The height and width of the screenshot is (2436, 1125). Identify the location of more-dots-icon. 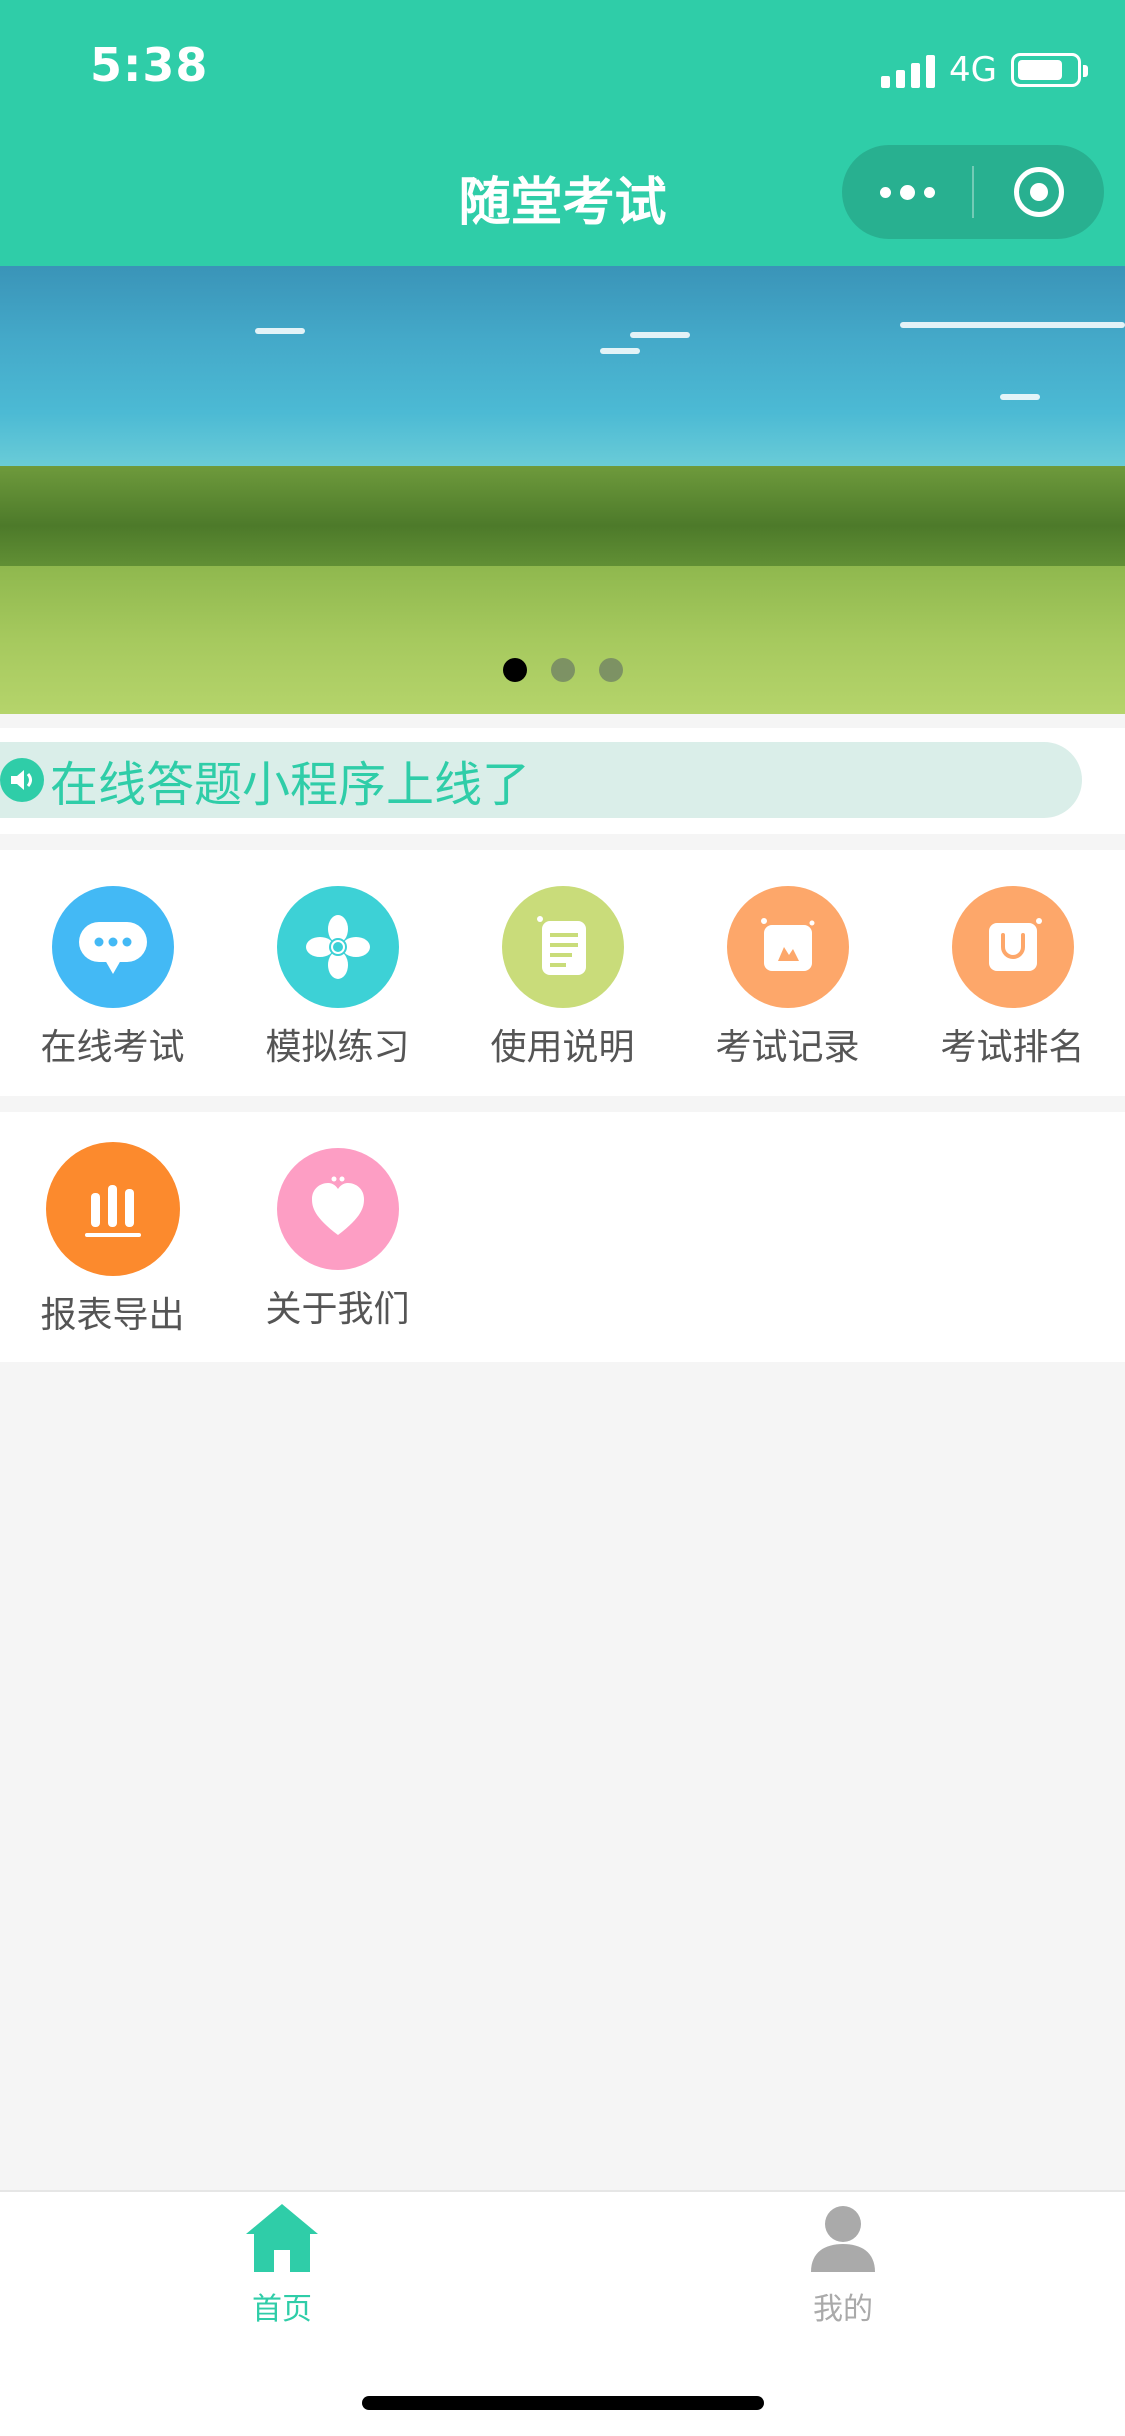
(907, 192).